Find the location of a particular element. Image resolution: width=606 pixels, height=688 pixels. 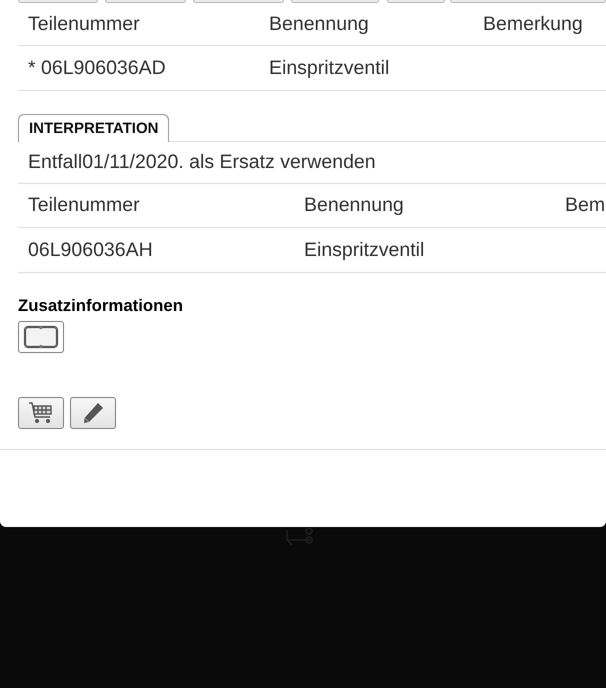

column-header: Bemerkung is located at coordinates (533, 24).